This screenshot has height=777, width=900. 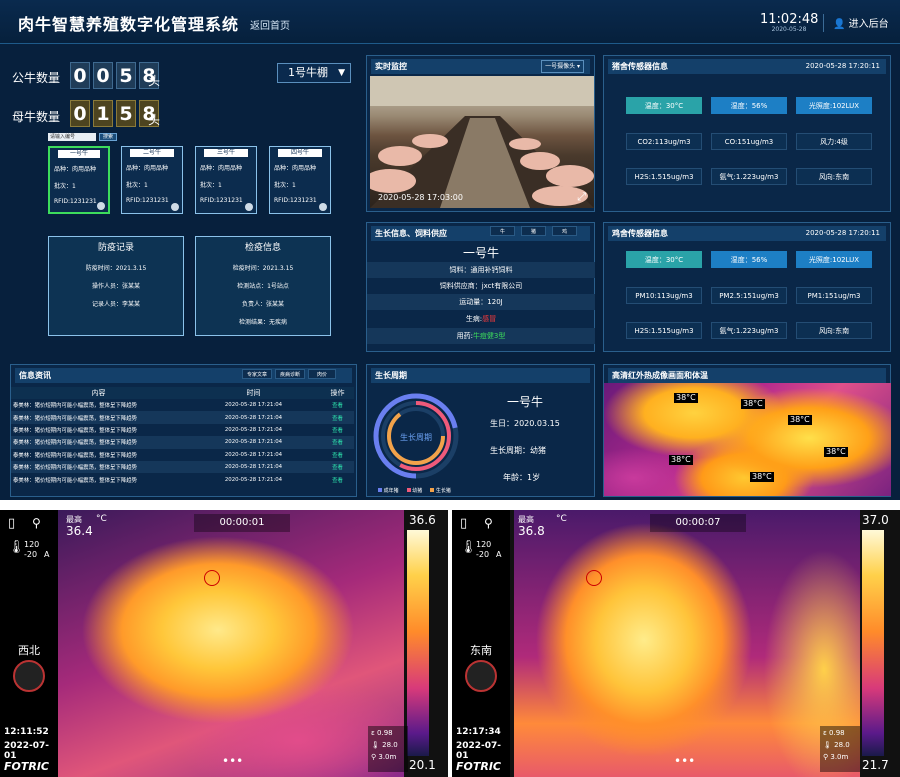 I want to click on chicken-sensor-title: 鸡舍传感器信息, so click(x=640, y=233).